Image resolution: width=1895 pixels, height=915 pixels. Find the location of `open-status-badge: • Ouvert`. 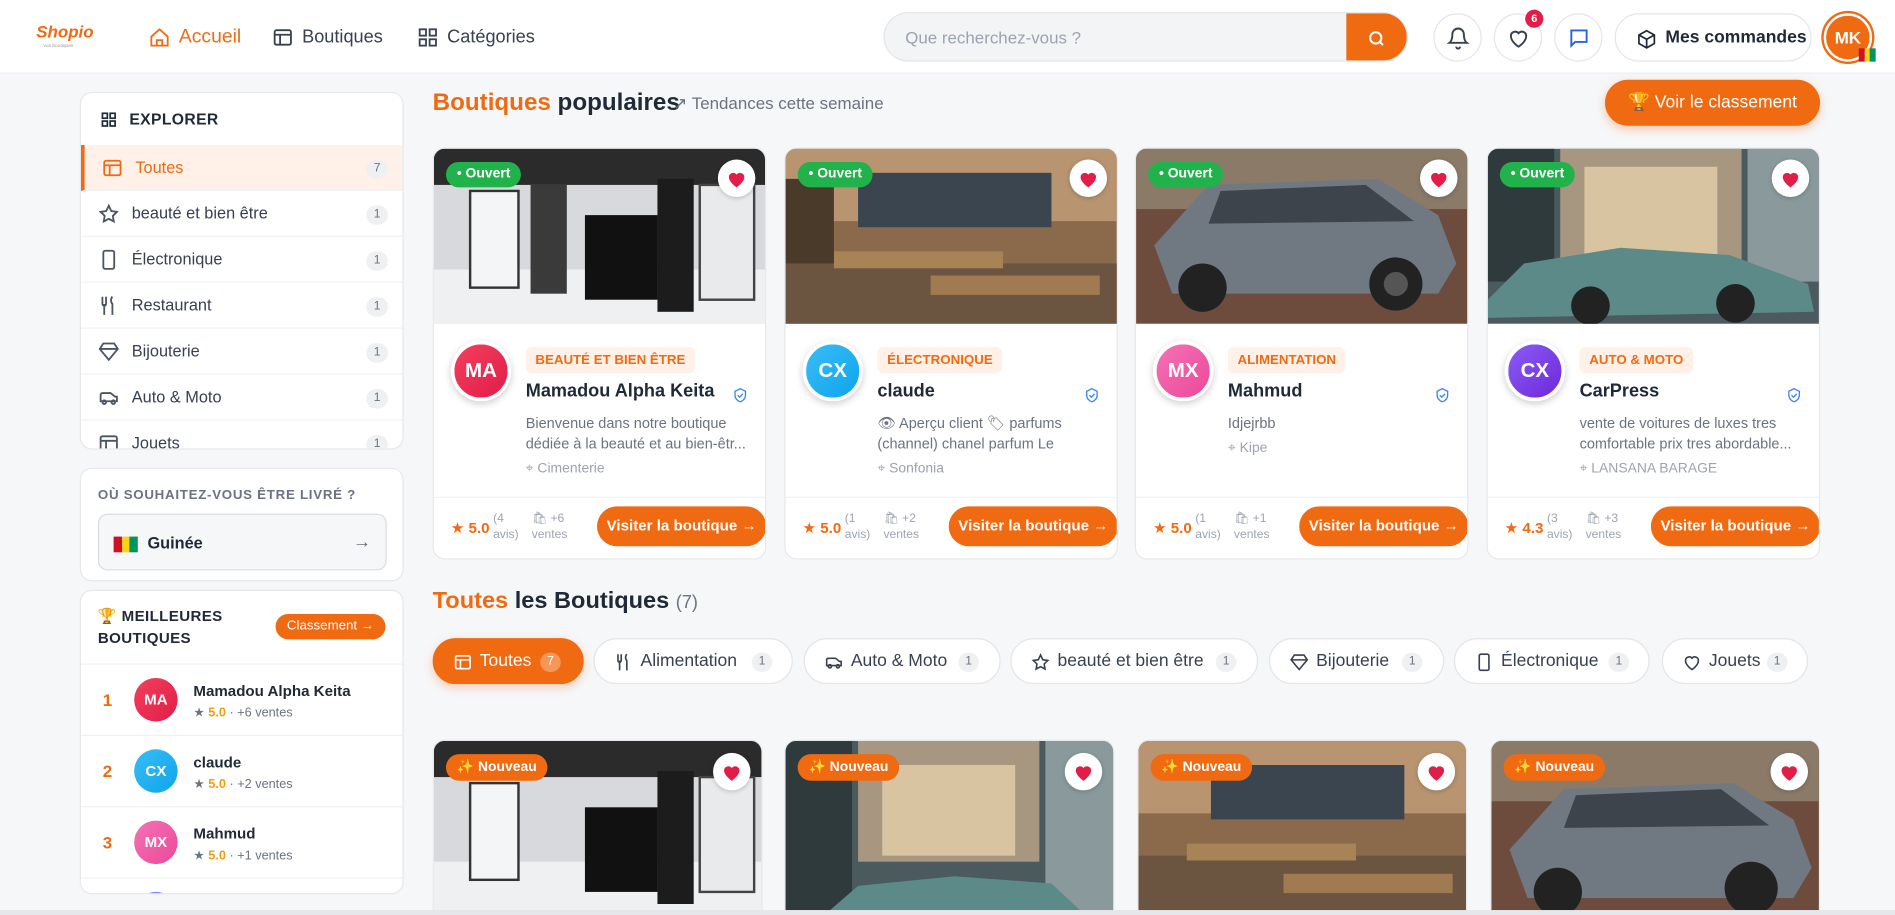

open-status-badge: • Ouvert is located at coordinates (835, 174).